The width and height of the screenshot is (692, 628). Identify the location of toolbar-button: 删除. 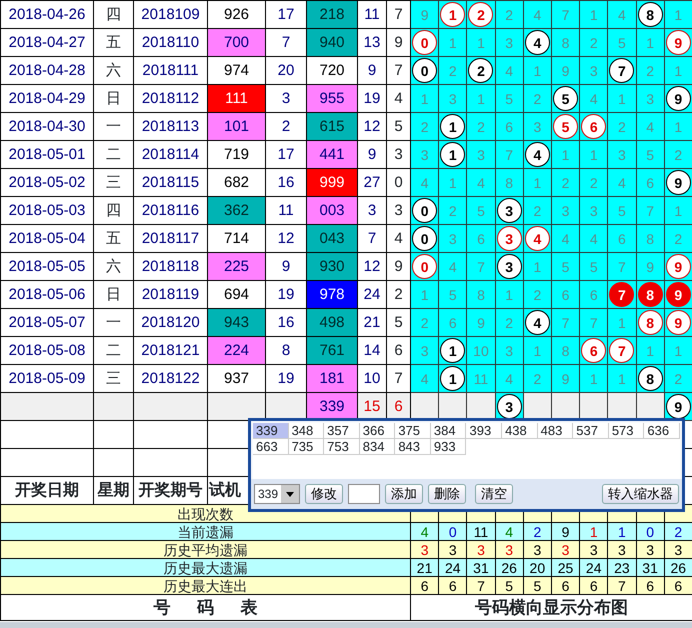
(447, 494).